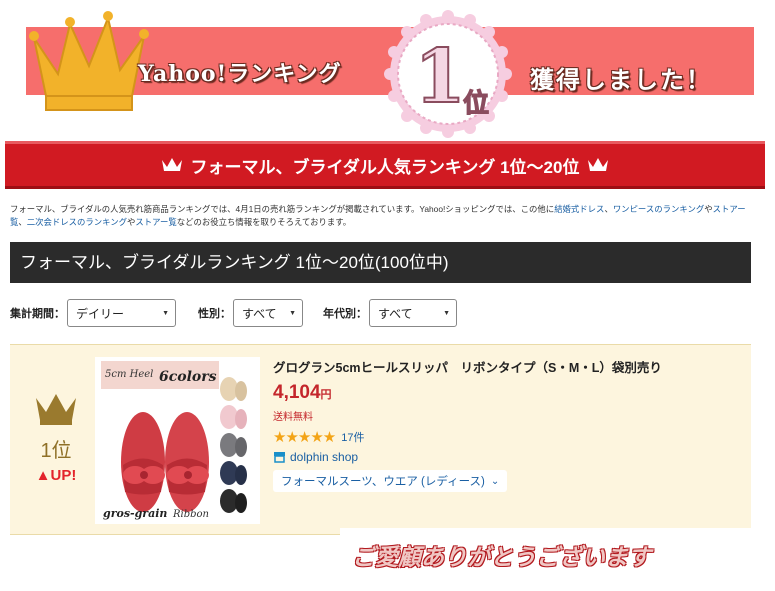 This screenshot has width=775, height=591. I want to click on ranking-title: フォーマル、ブライダル人気ランキング 1位〜20位, so click(385, 167).